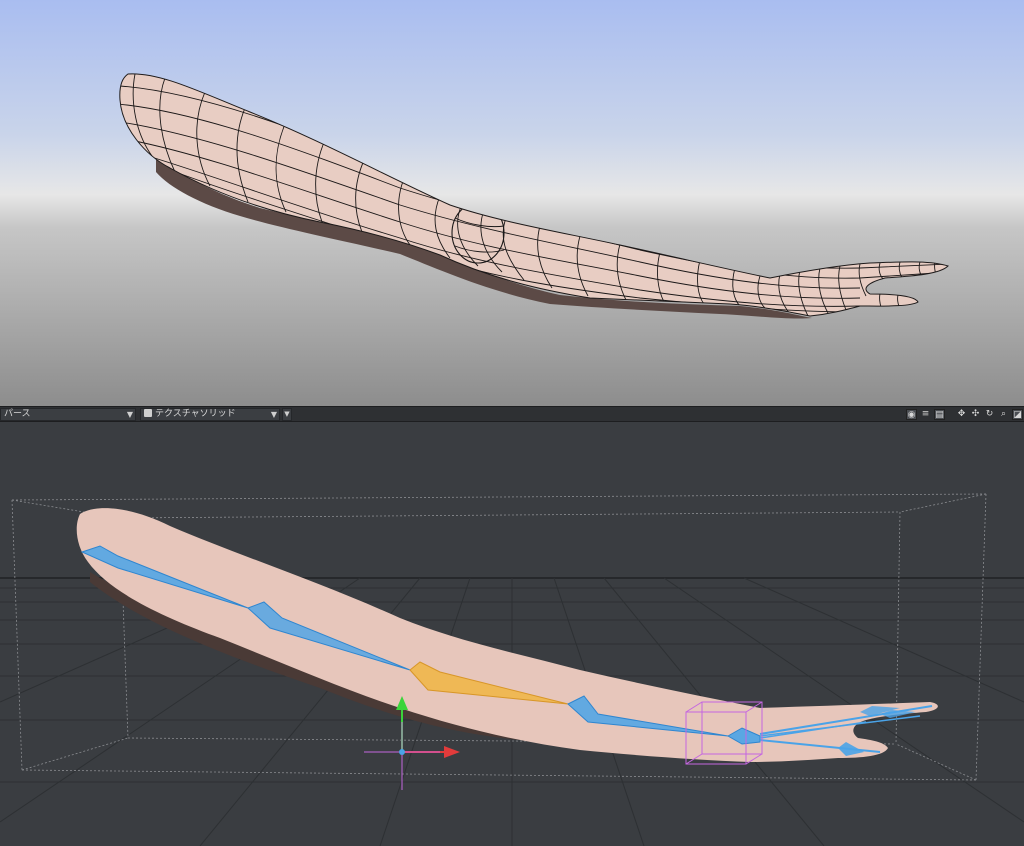 This screenshot has height=846, width=1024. I want to click on rotate-icon: ↻, so click(989, 414).